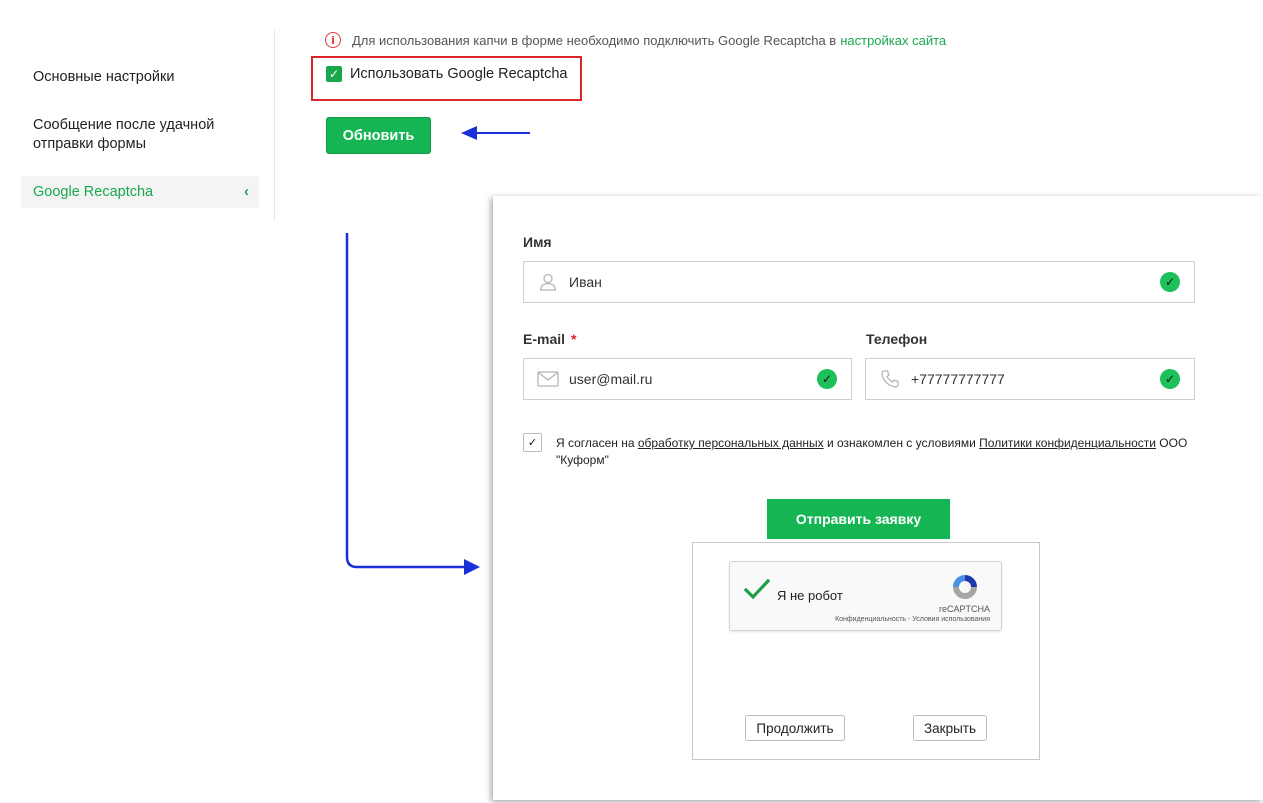 The height and width of the screenshot is (803, 1263). What do you see at coordinates (585, 282) in the screenshot?
I see `name-value: Иван` at bounding box center [585, 282].